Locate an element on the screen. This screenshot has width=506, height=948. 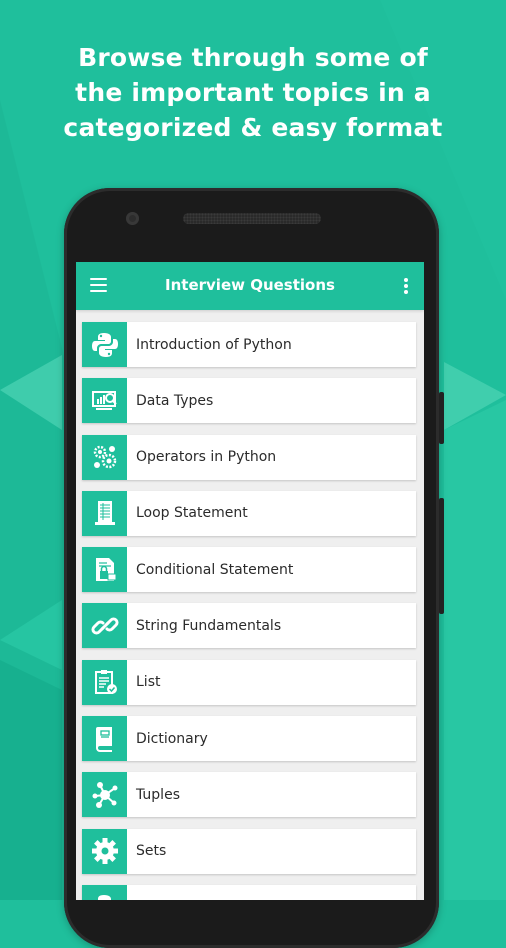
more-vertical-icon is located at coordinates (406, 286).